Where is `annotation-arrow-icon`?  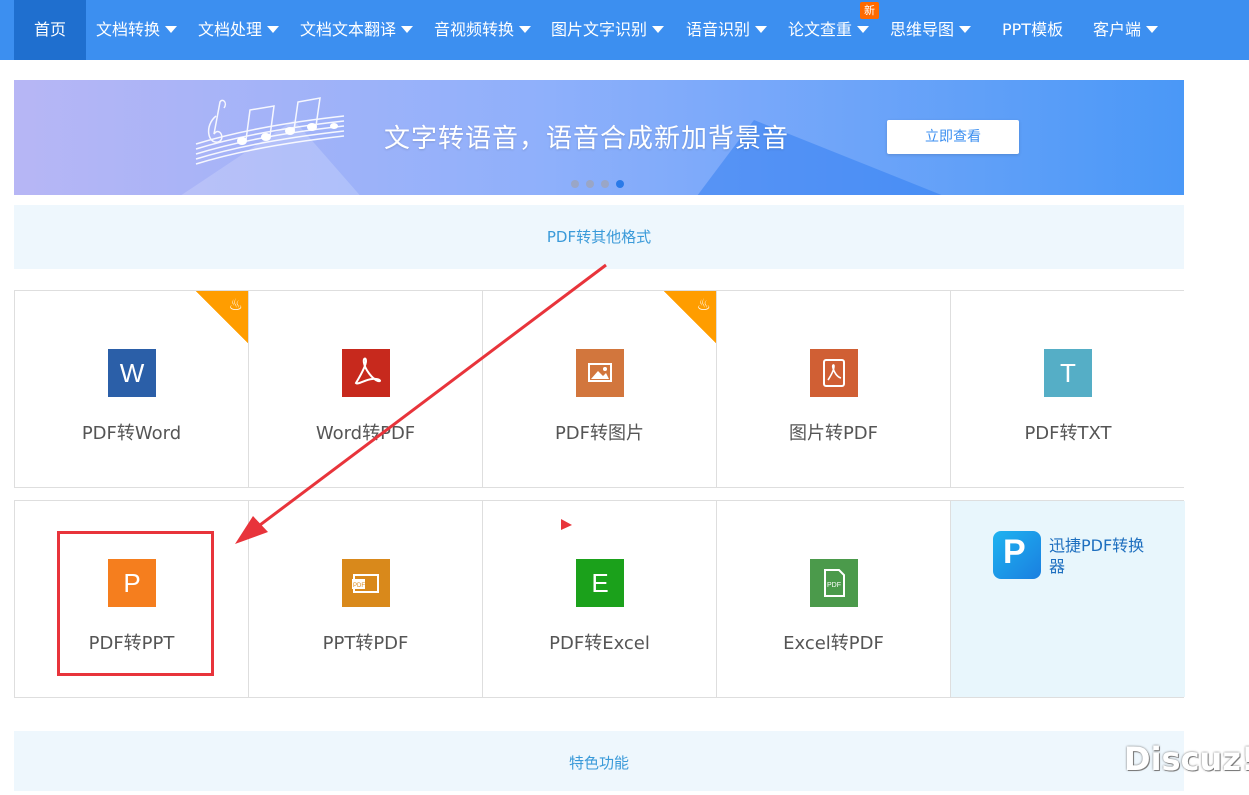 annotation-arrow-icon is located at coordinates (421, 403).